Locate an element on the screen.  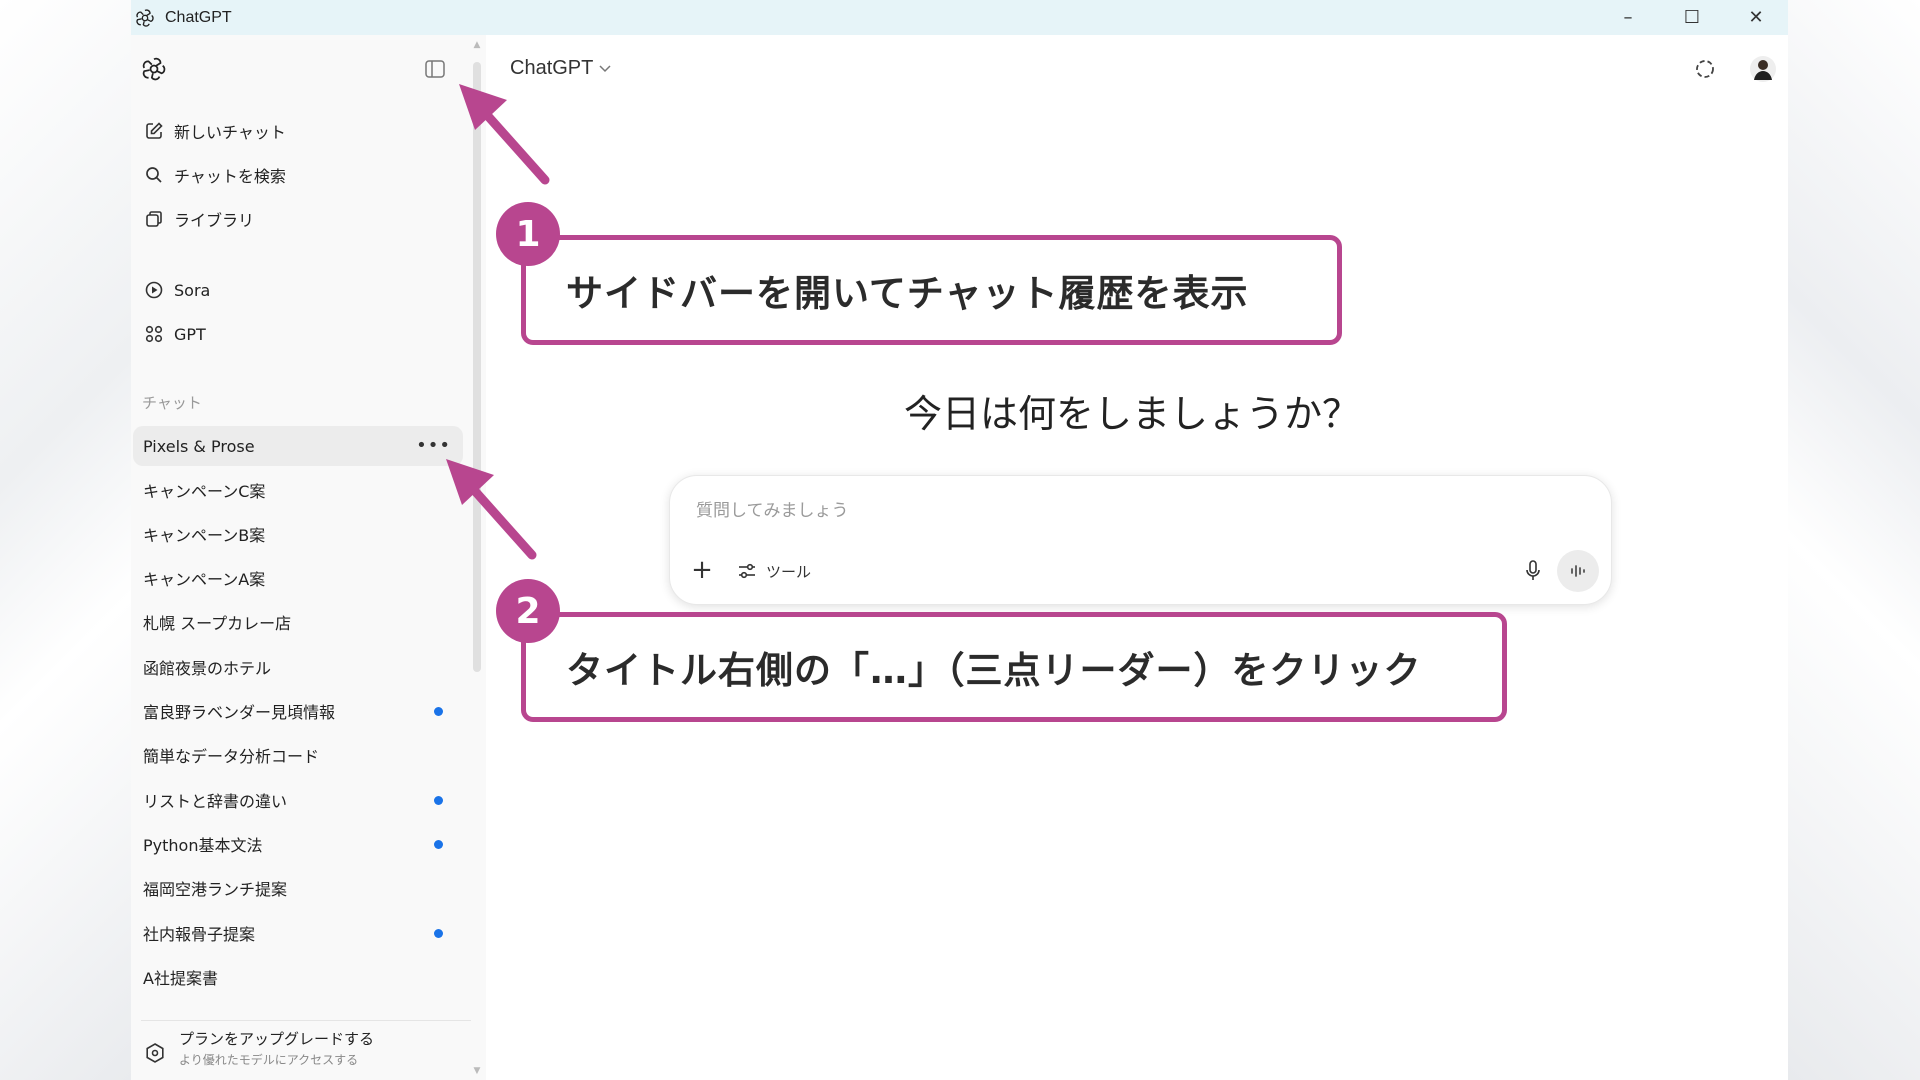
chat-item: キャンペーンB案 is located at coordinates (298, 534).